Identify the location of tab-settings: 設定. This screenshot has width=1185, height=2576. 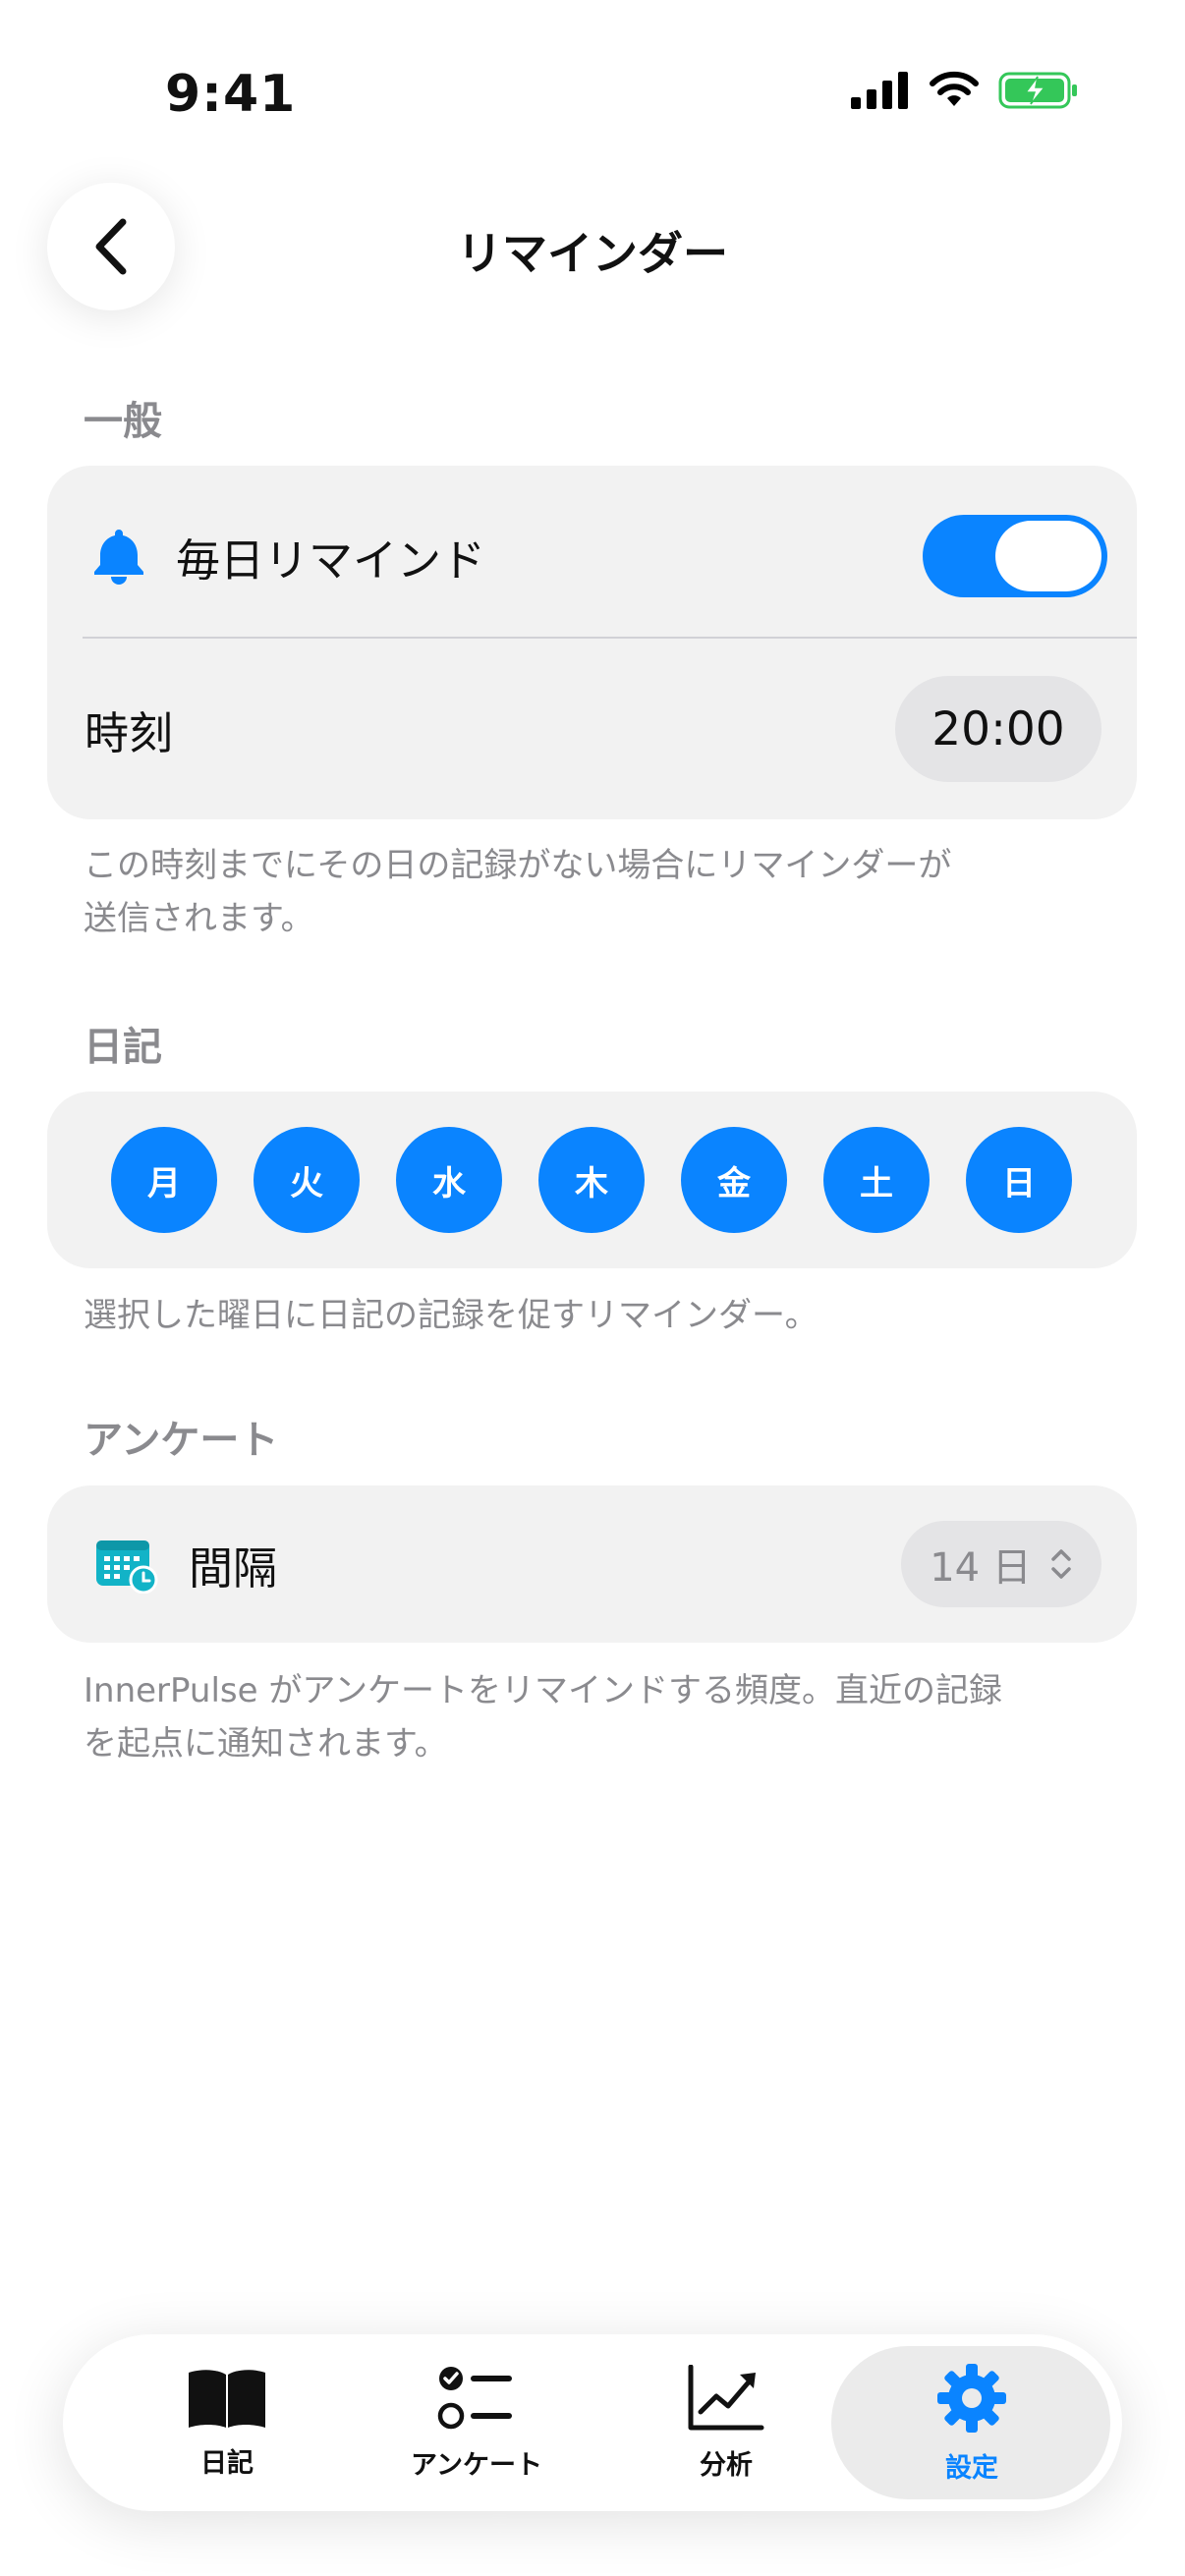
(972, 2422).